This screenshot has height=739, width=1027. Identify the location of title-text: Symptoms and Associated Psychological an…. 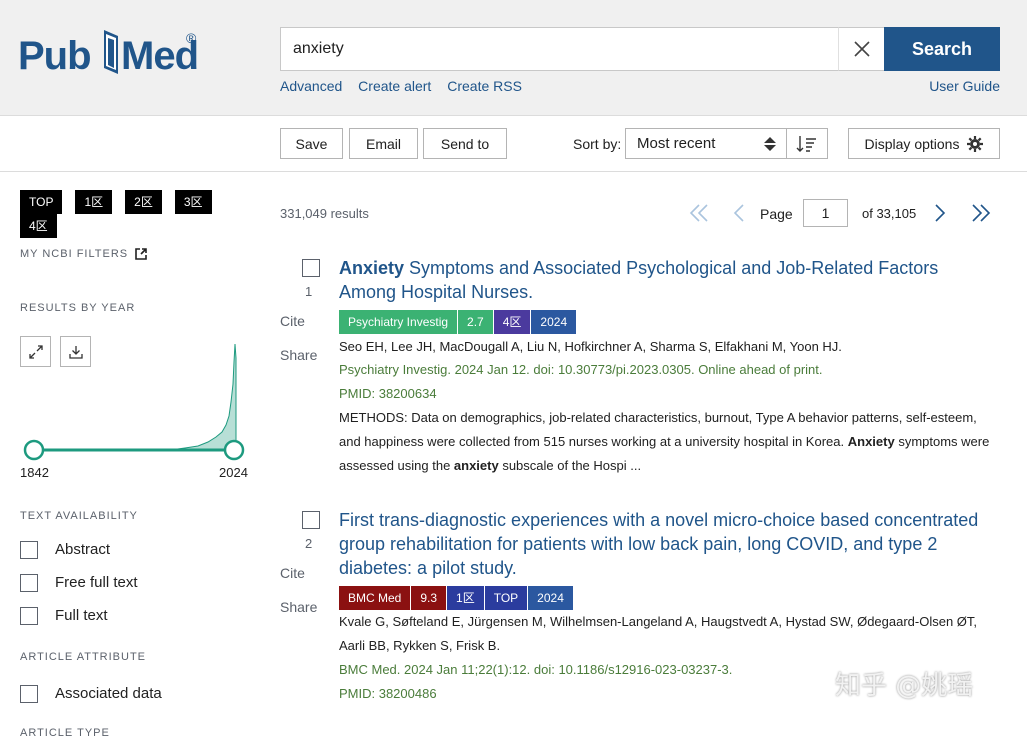
(639, 280).